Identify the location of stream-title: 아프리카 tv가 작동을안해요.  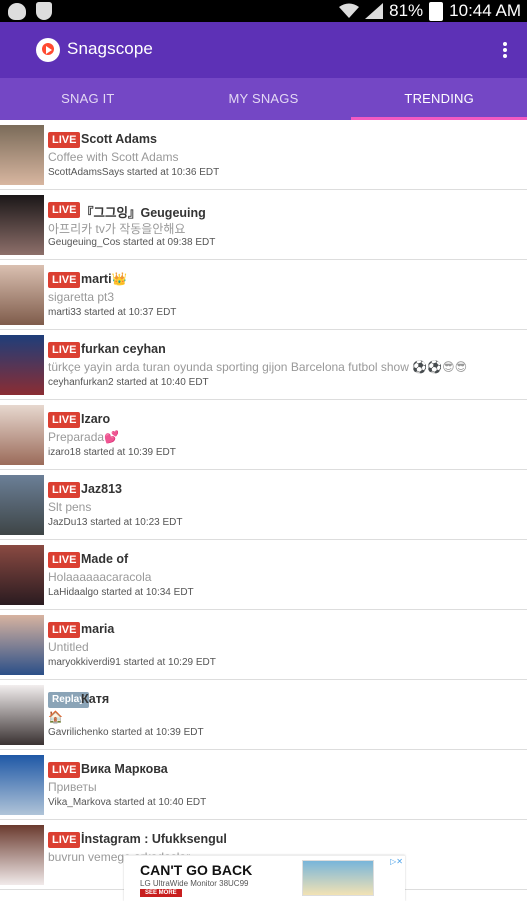
(117, 229).